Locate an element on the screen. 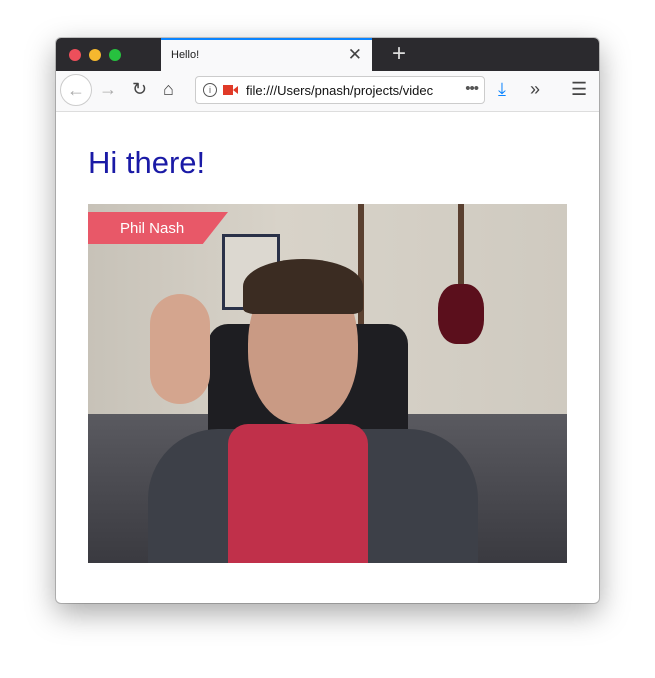 The width and height of the screenshot is (655, 678). close-window-button is located at coordinates (75, 55).